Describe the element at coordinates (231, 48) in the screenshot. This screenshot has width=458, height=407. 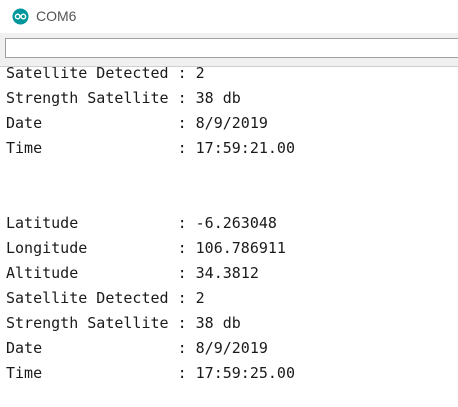
I see `send-input` at that location.